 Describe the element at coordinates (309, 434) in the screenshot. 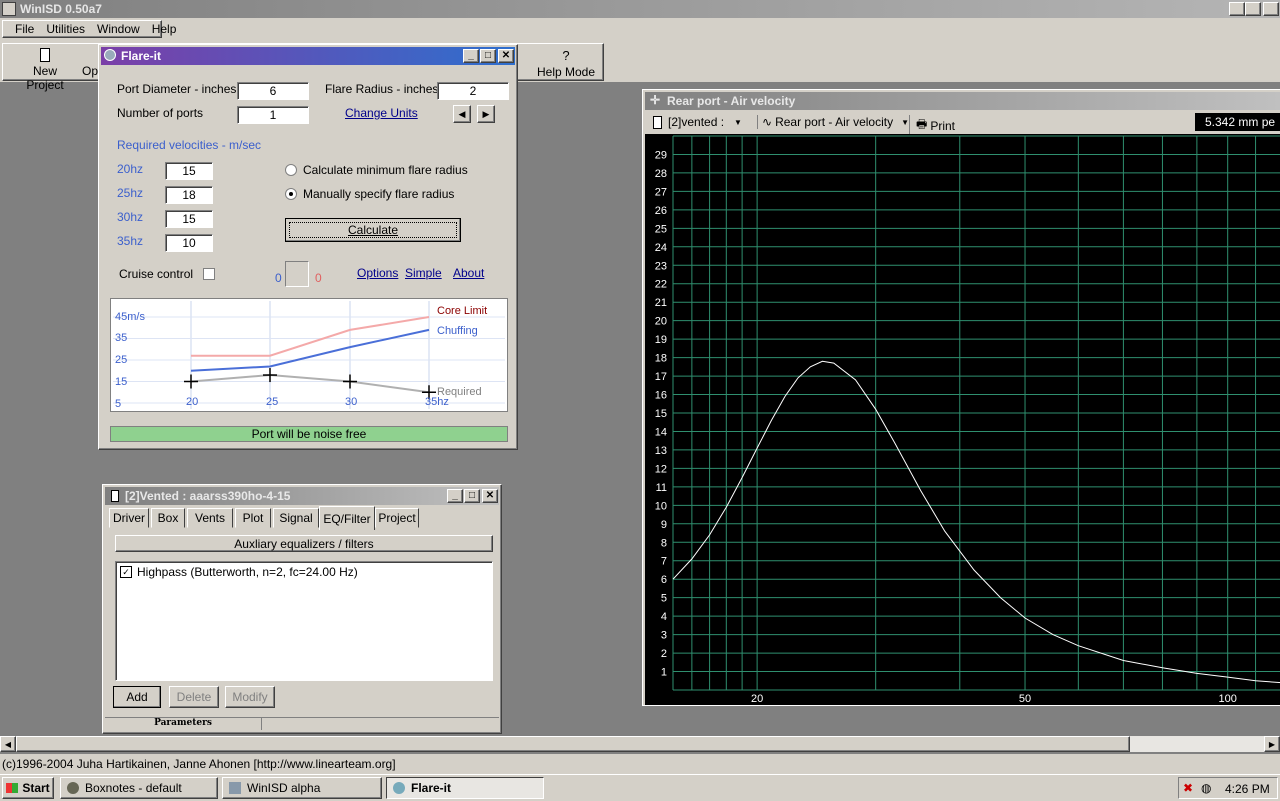

I see `noise-status-bar: Port will be noise free` at that location.